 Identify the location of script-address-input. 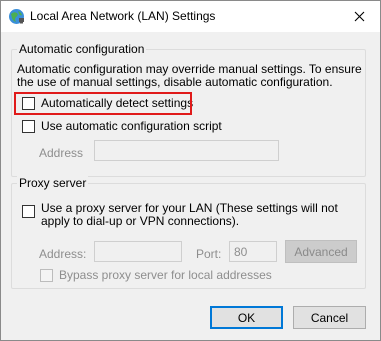
(186, 150).